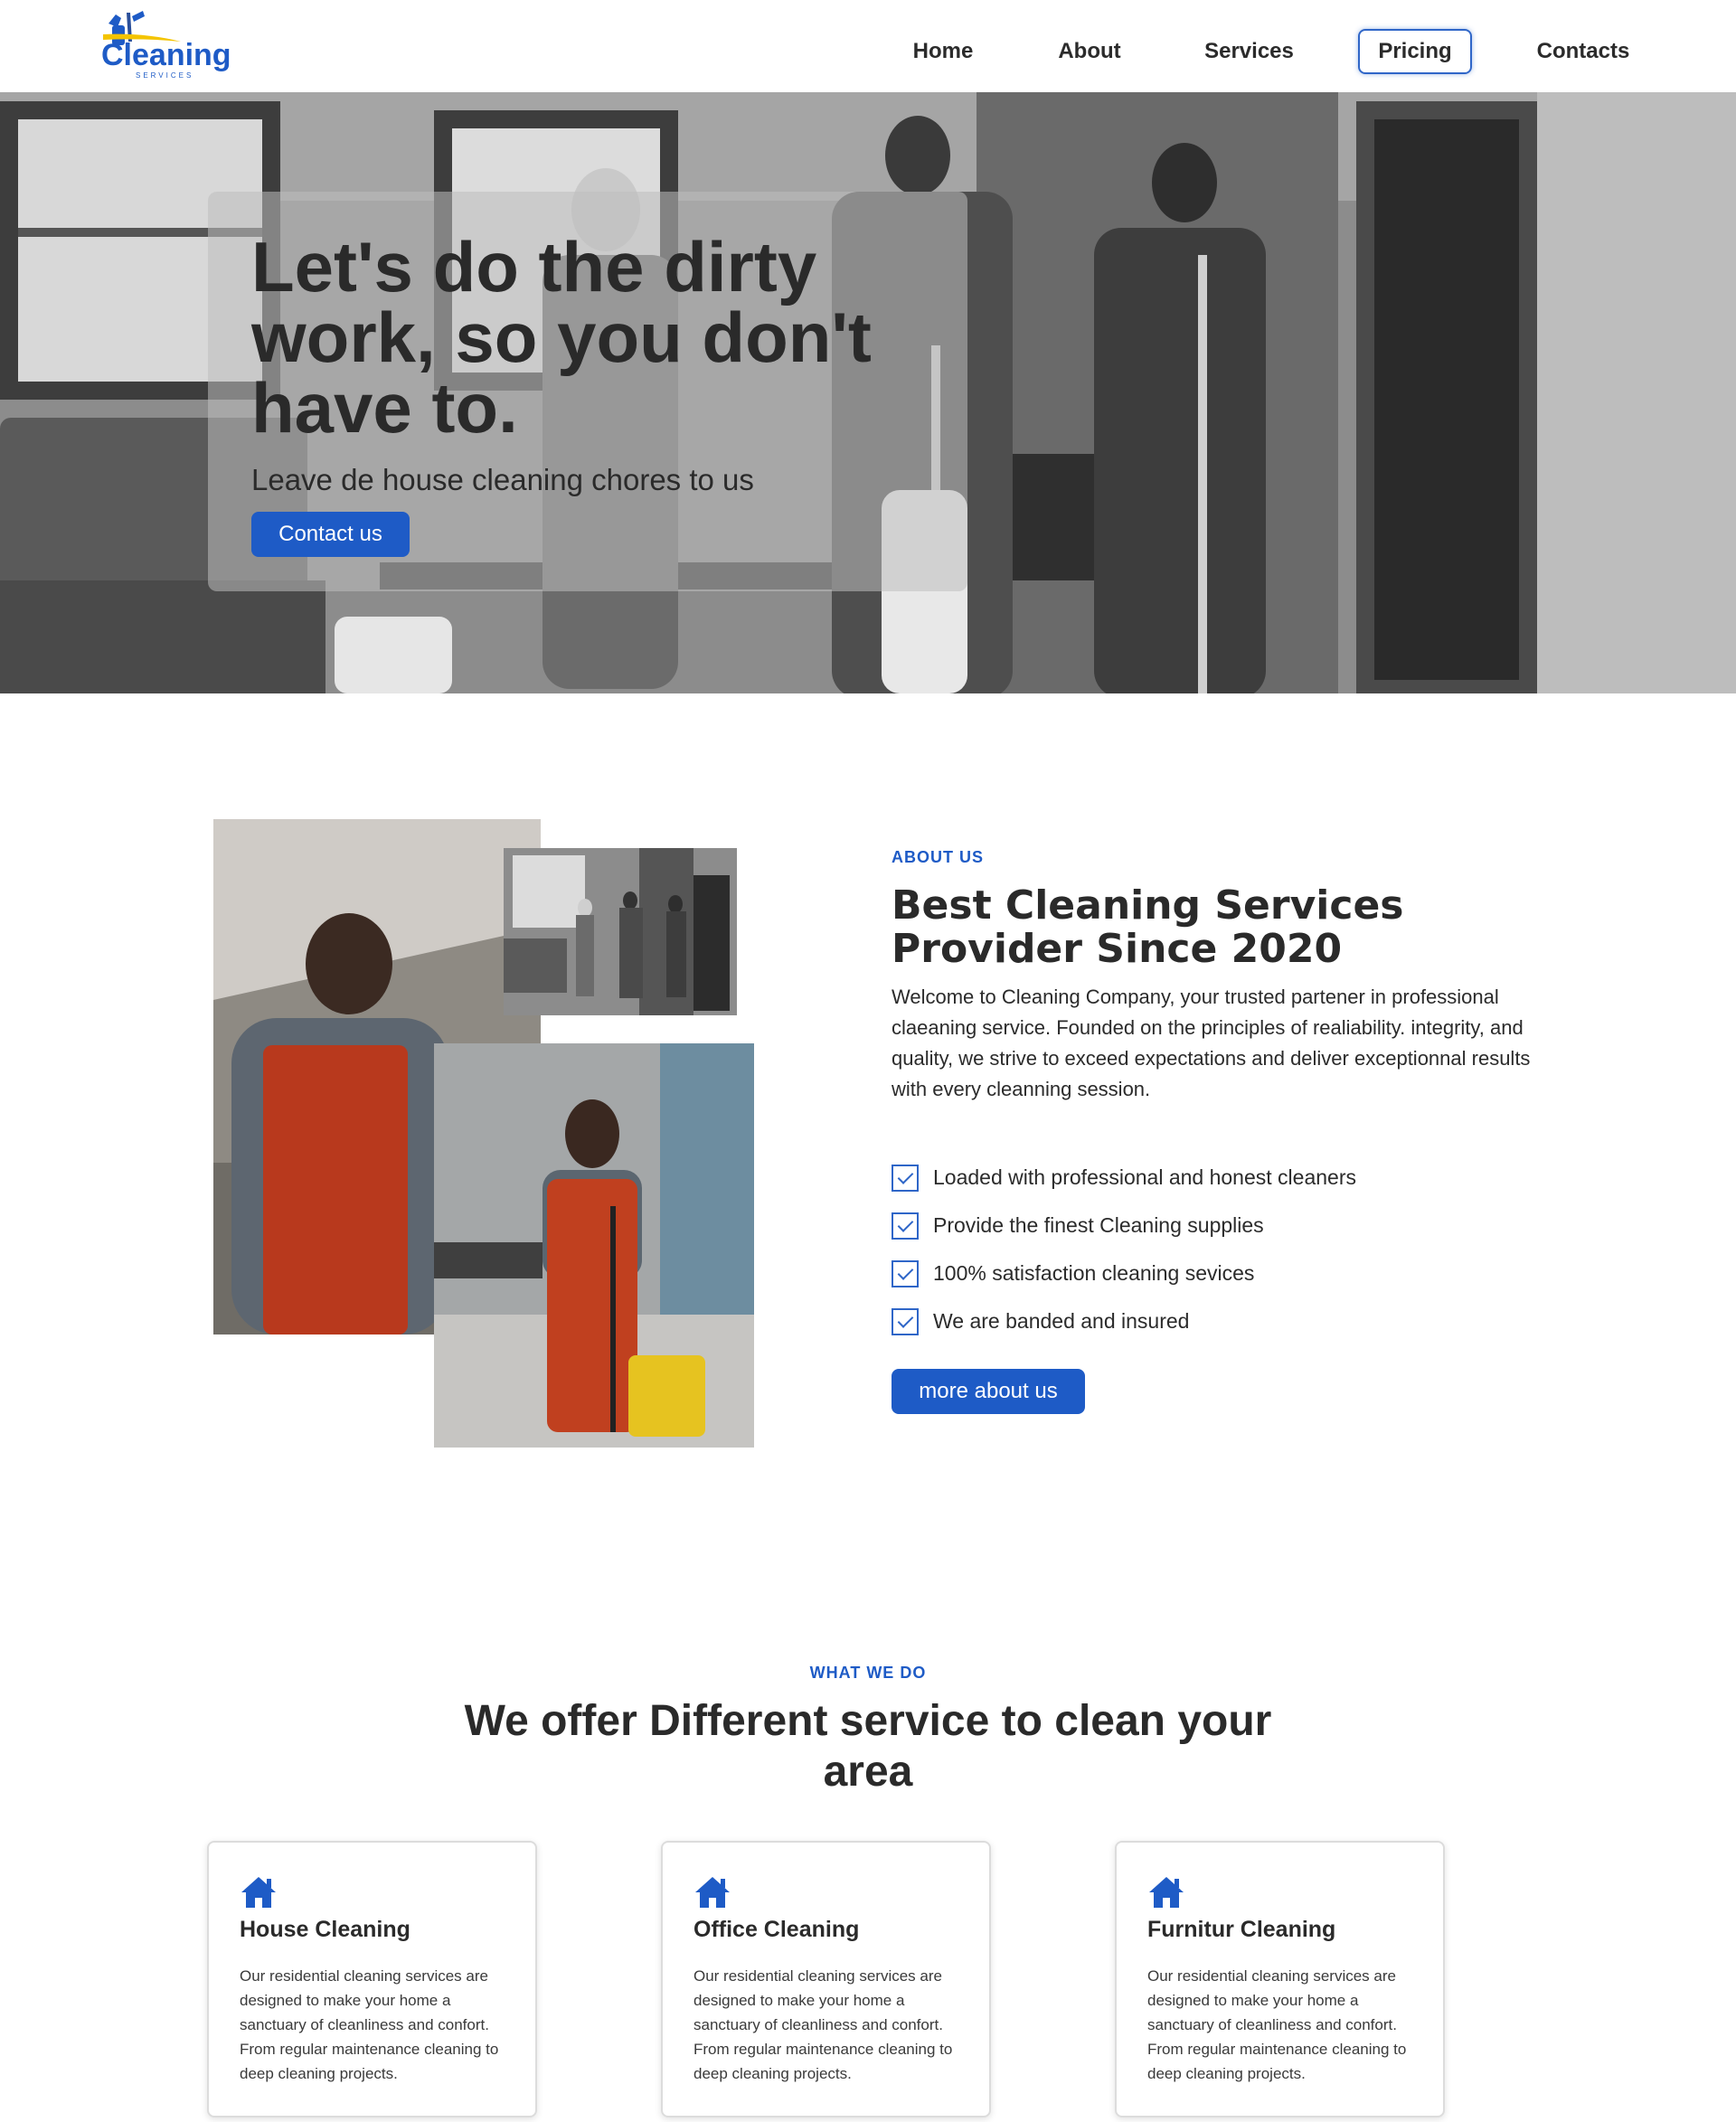  What do you see at coordinates (620, 931) in the screenshot?
I see `about-photo-team` at bounding box center [620, 931].